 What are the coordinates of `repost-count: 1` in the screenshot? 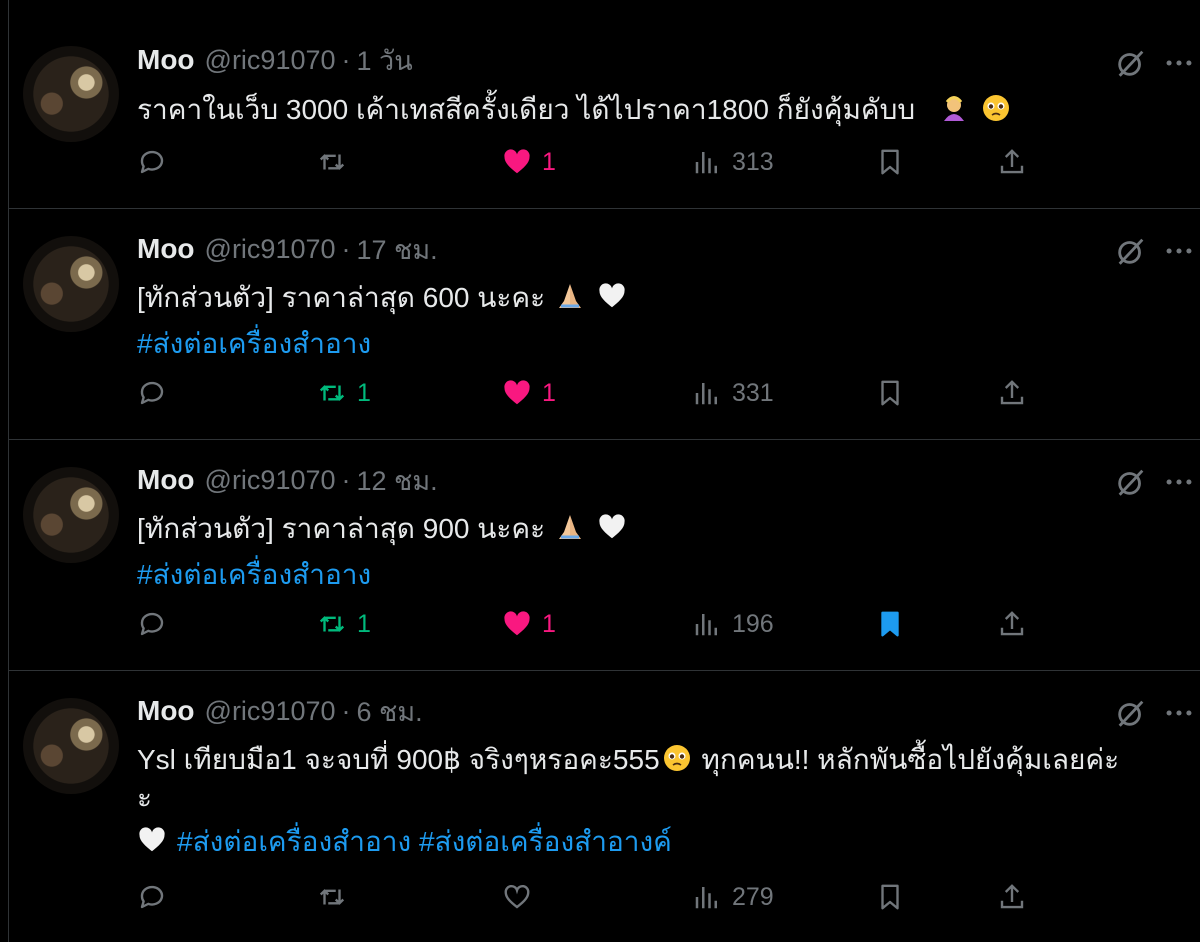 It's located at (364, 392).